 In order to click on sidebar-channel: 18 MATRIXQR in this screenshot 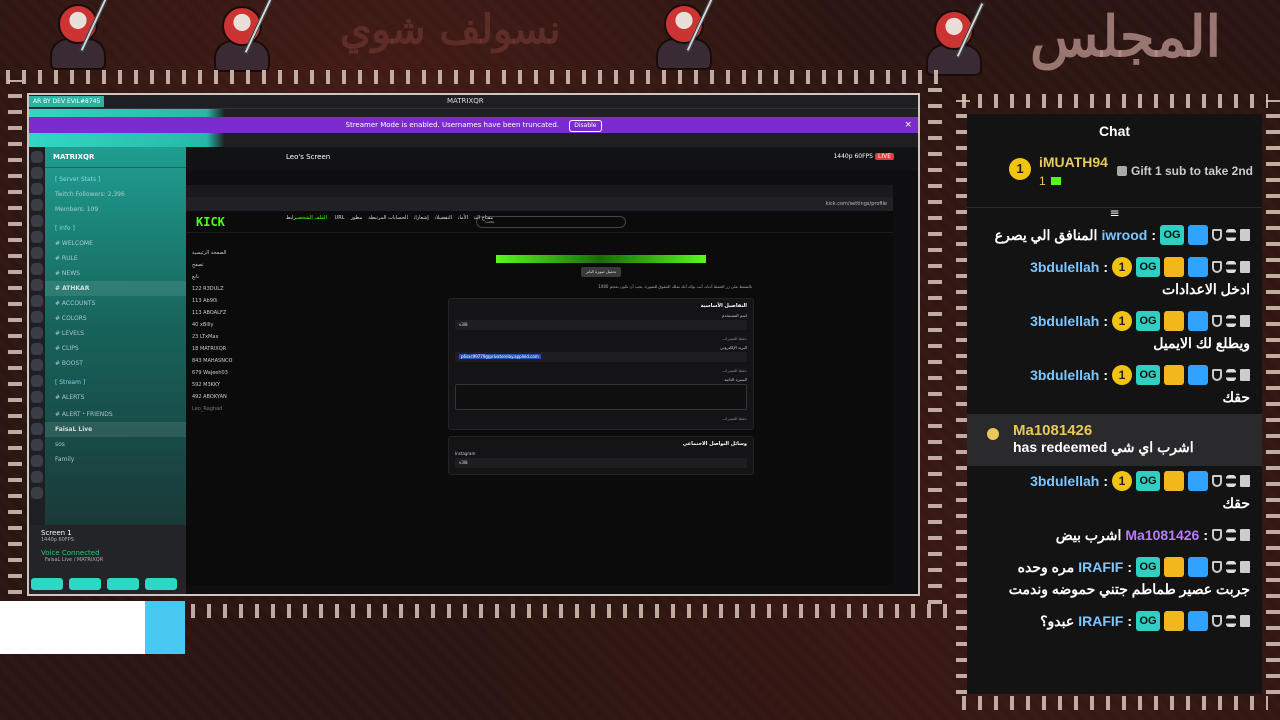, I will do `click(232, 349)`.